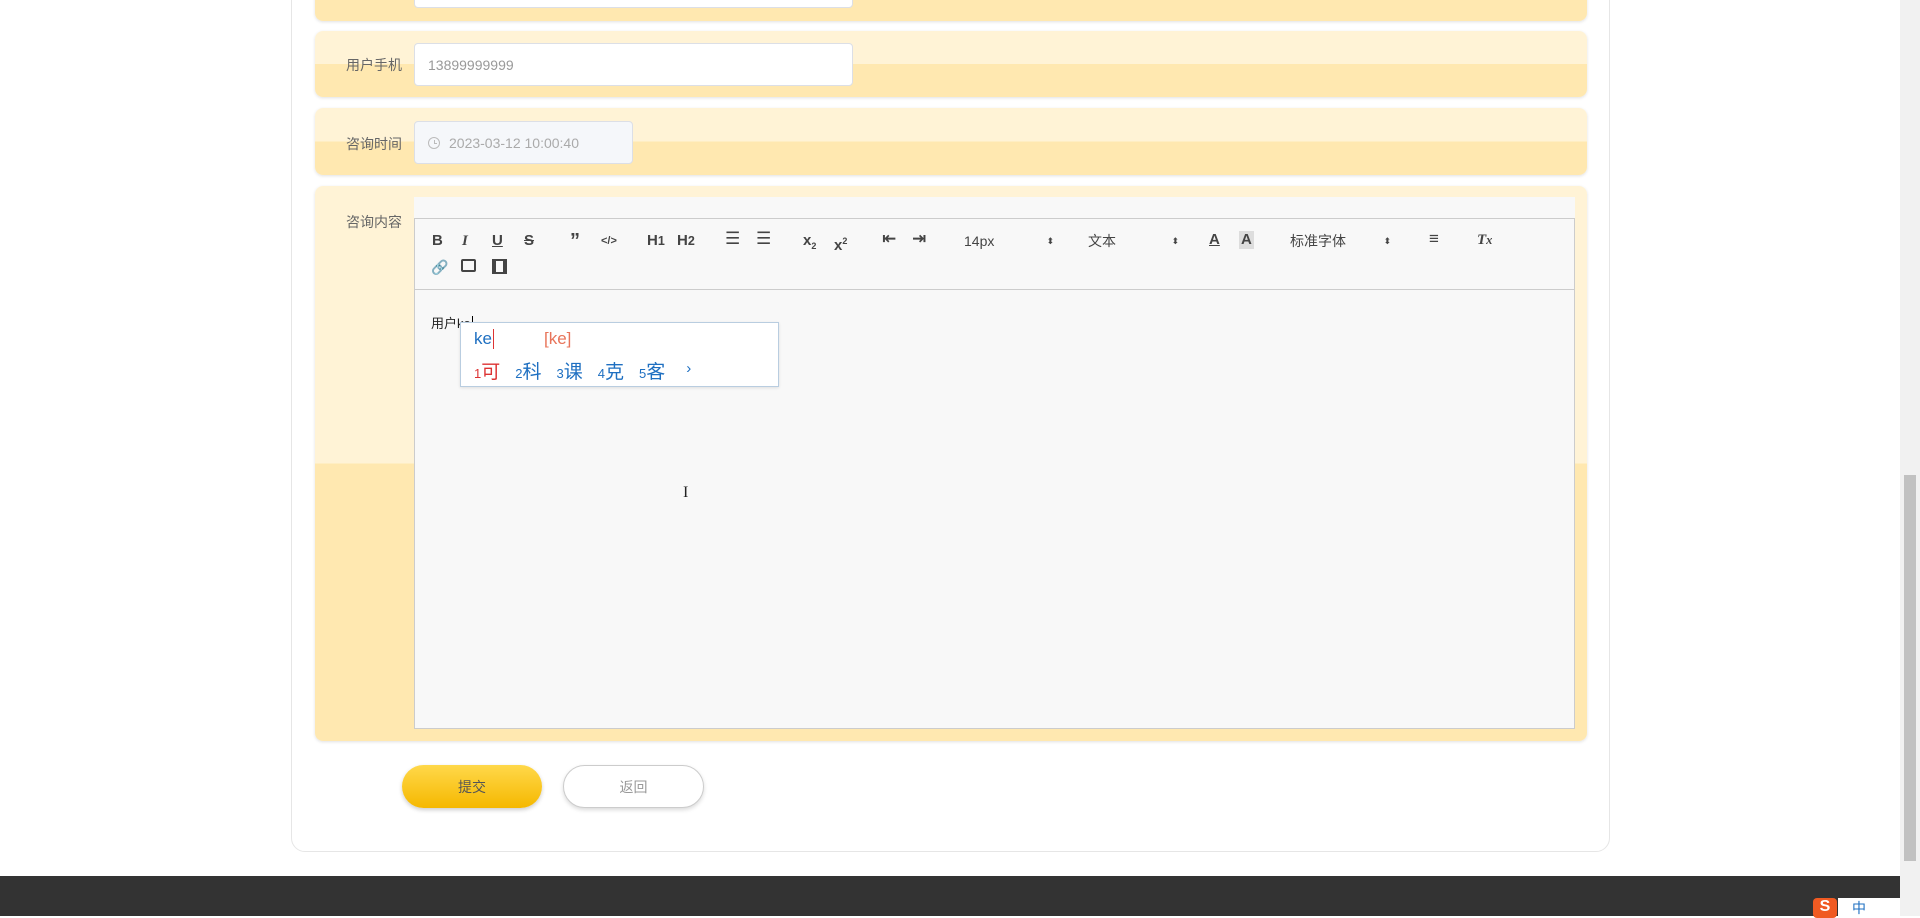 The height and width of the screenshot is (918, 1920). I want to click on header-value: 文本, so click(1102, 241).